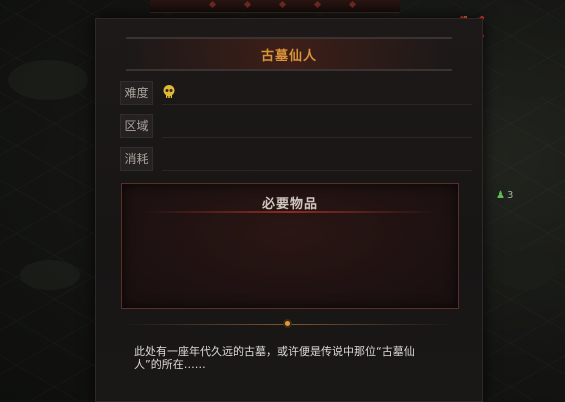 This screenshot has height=402, width=565. Describe the element at coordinates (169, 91) in the screenshot. I see `gold-skull-icon` at that location.